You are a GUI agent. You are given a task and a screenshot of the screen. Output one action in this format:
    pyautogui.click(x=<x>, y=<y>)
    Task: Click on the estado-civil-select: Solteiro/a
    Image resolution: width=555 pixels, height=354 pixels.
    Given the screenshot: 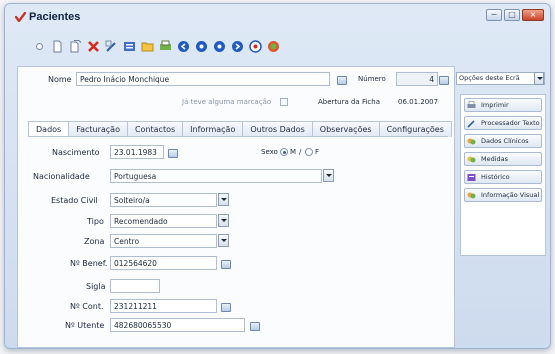 What is the action you would take?
    pyautogui.click(x=163, y=200)
    